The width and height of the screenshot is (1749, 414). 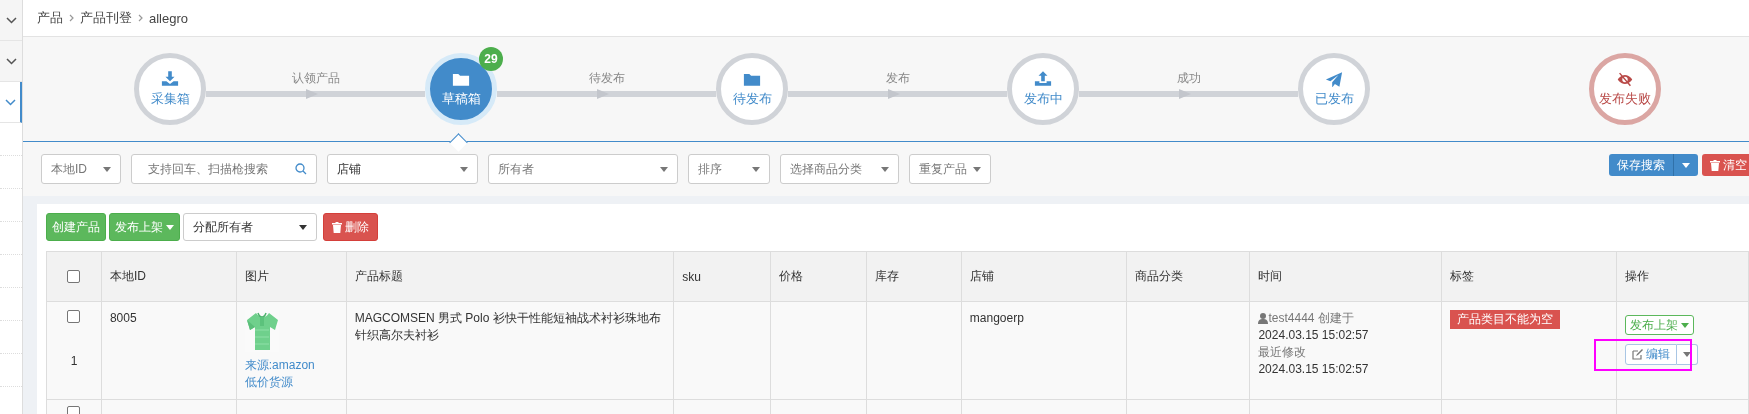 What do you see at coordinates (402, 169) in the screenshot?
I see `dropdown: 店铺` at bounding box center [402, 169].